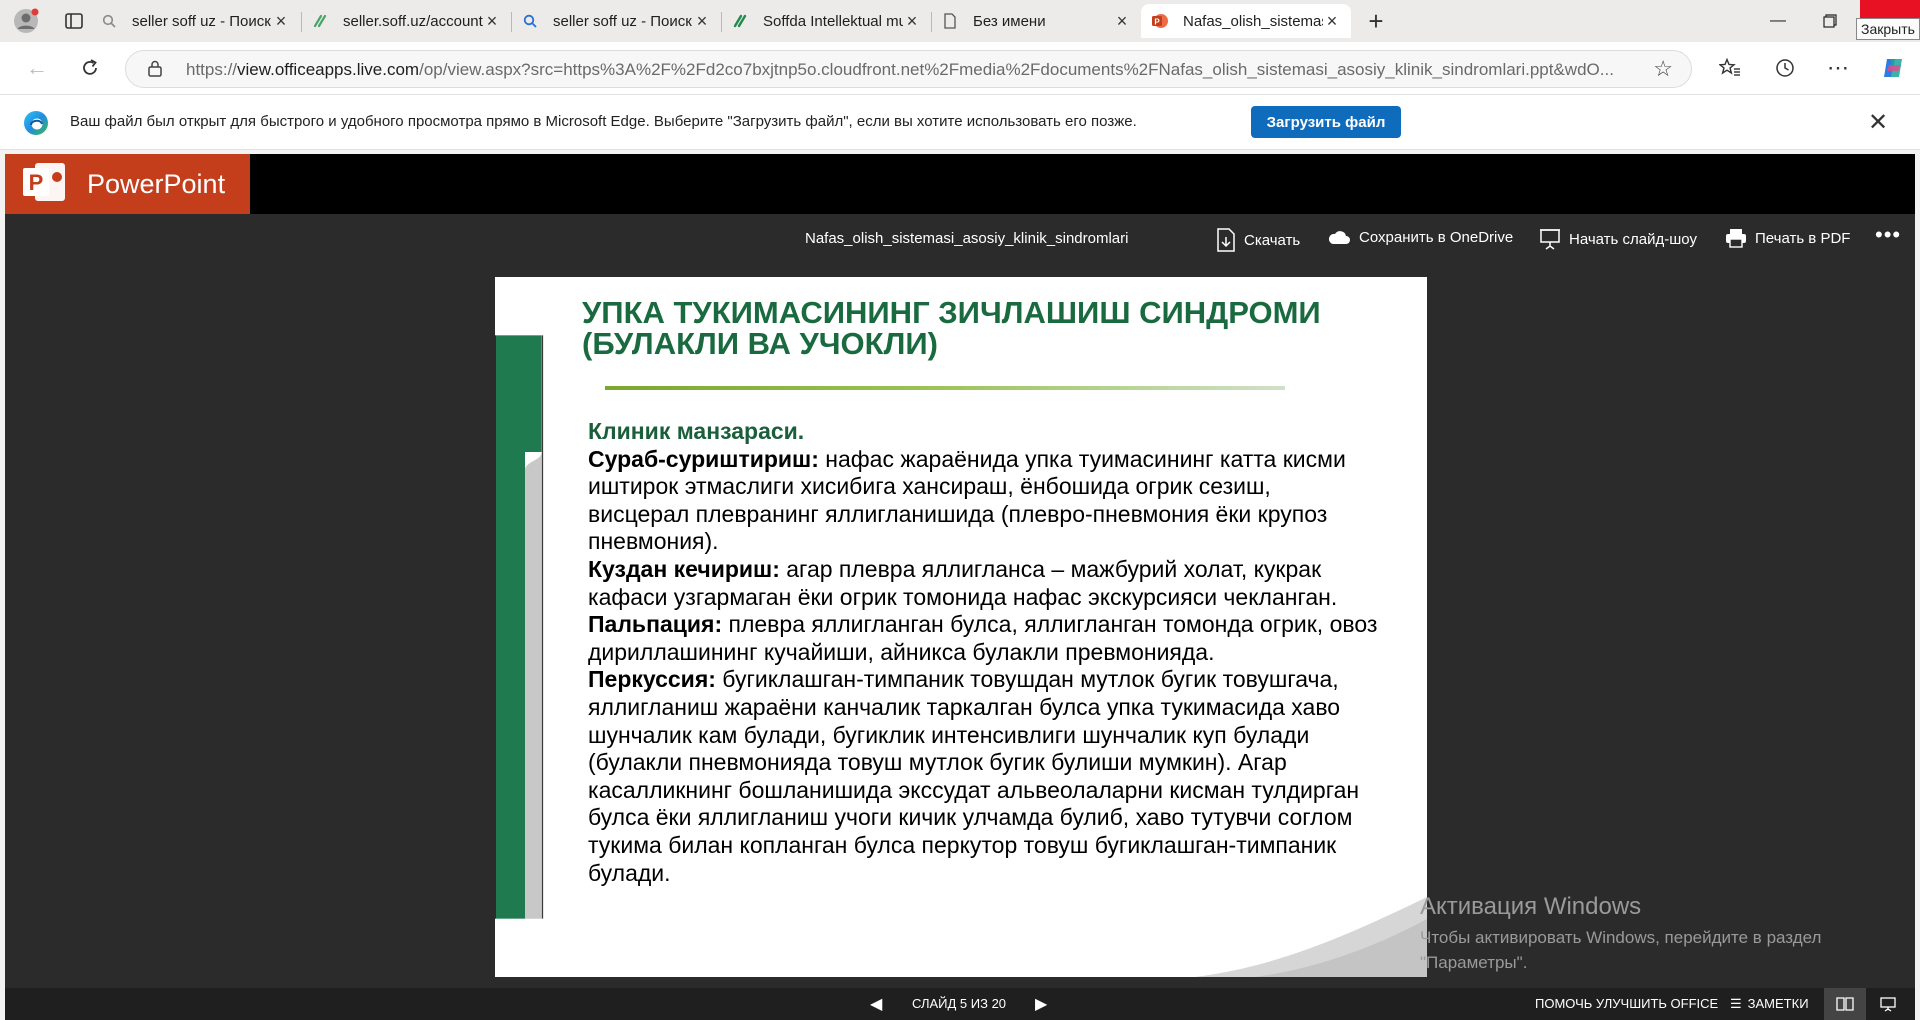 This screenshot has width=1920, height=1020. What do you see at coordinates (652, 679) in the screenshot?
I see `paragraph-label: Перкуссия:` at bounding box center [652, 679].